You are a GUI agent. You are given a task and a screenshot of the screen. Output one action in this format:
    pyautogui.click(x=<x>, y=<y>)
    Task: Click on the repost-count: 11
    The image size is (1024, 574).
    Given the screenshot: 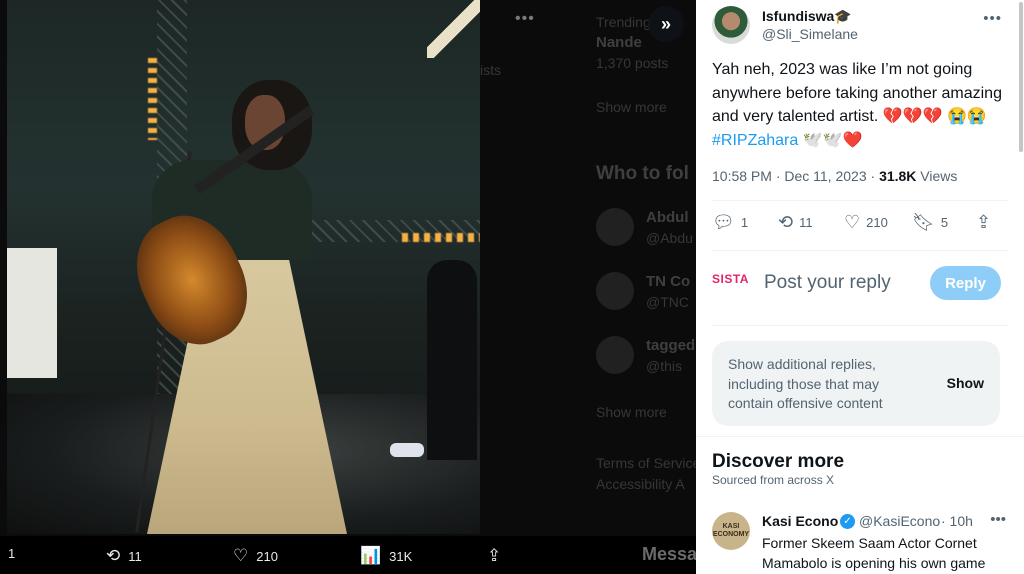 What is the action you would take?
    pyautogui.click(x=806, y=222)
    